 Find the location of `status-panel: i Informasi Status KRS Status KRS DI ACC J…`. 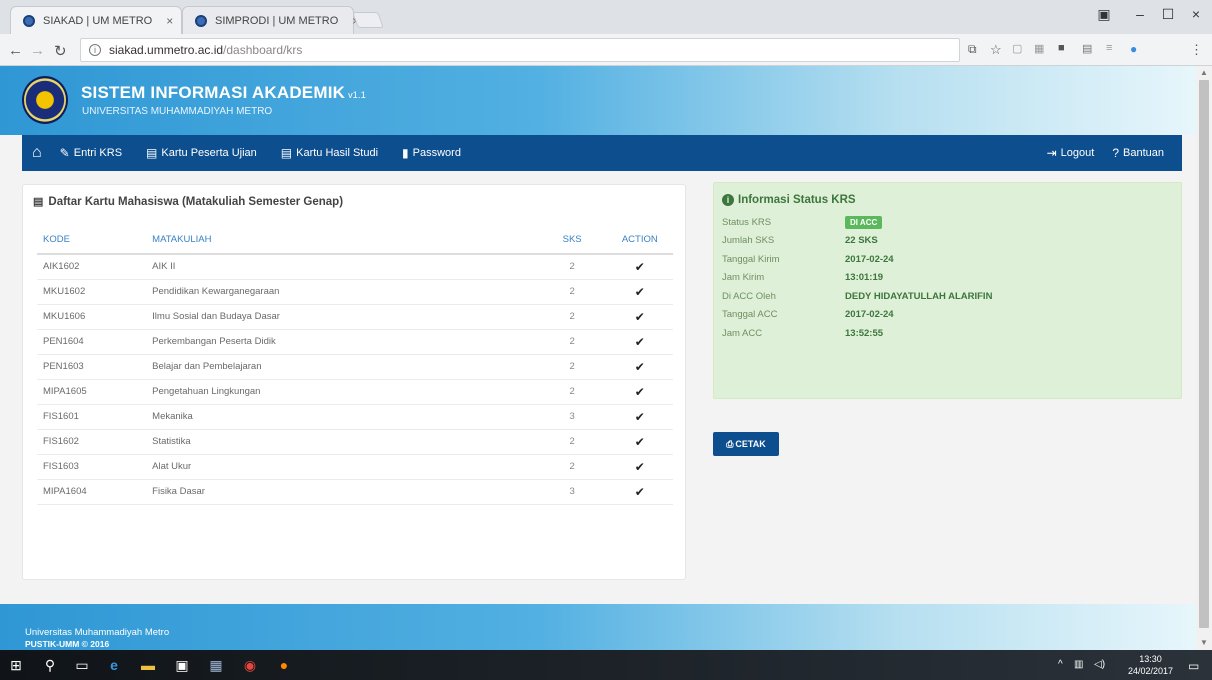

status-panel: i Informasi Status KRS Status KRS DI ACC J… is located at coordinates (947, 290).